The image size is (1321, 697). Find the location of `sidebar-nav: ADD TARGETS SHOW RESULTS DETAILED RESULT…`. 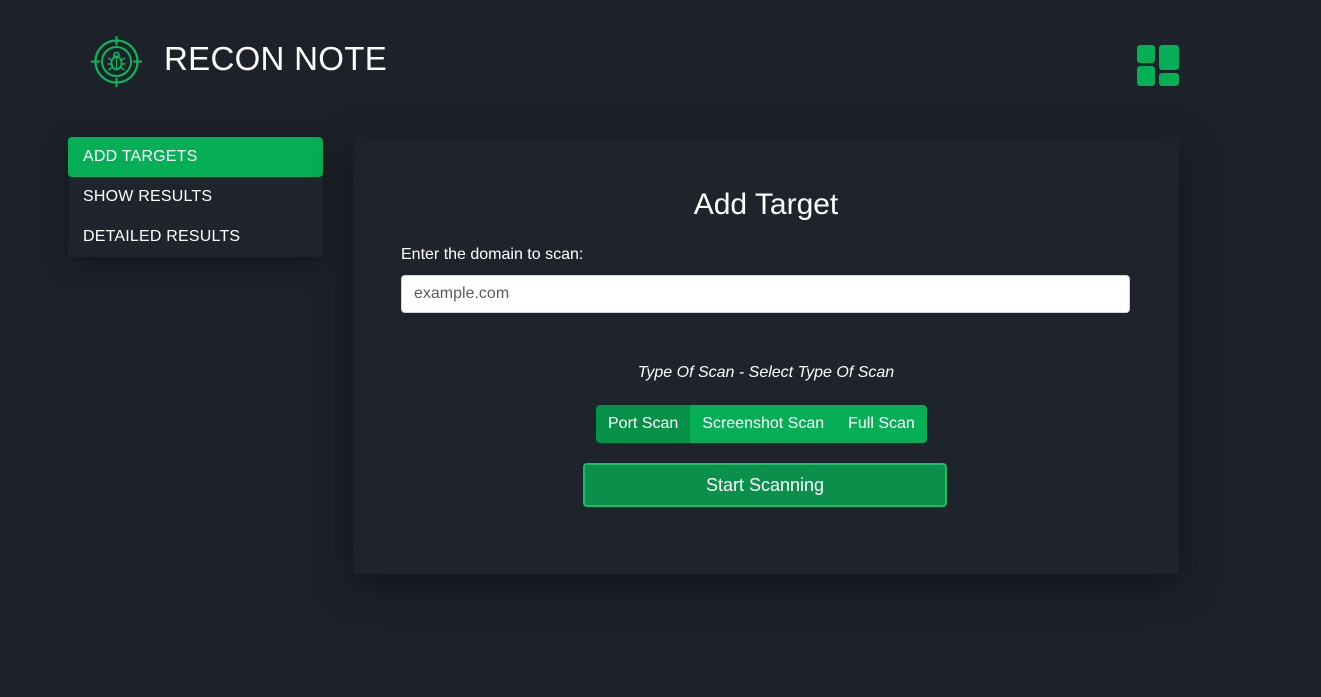

sidebar-nav: ADD TARGETS SHOW RESULTS DETAILED RESULT… is located at coordinates (195, 197).